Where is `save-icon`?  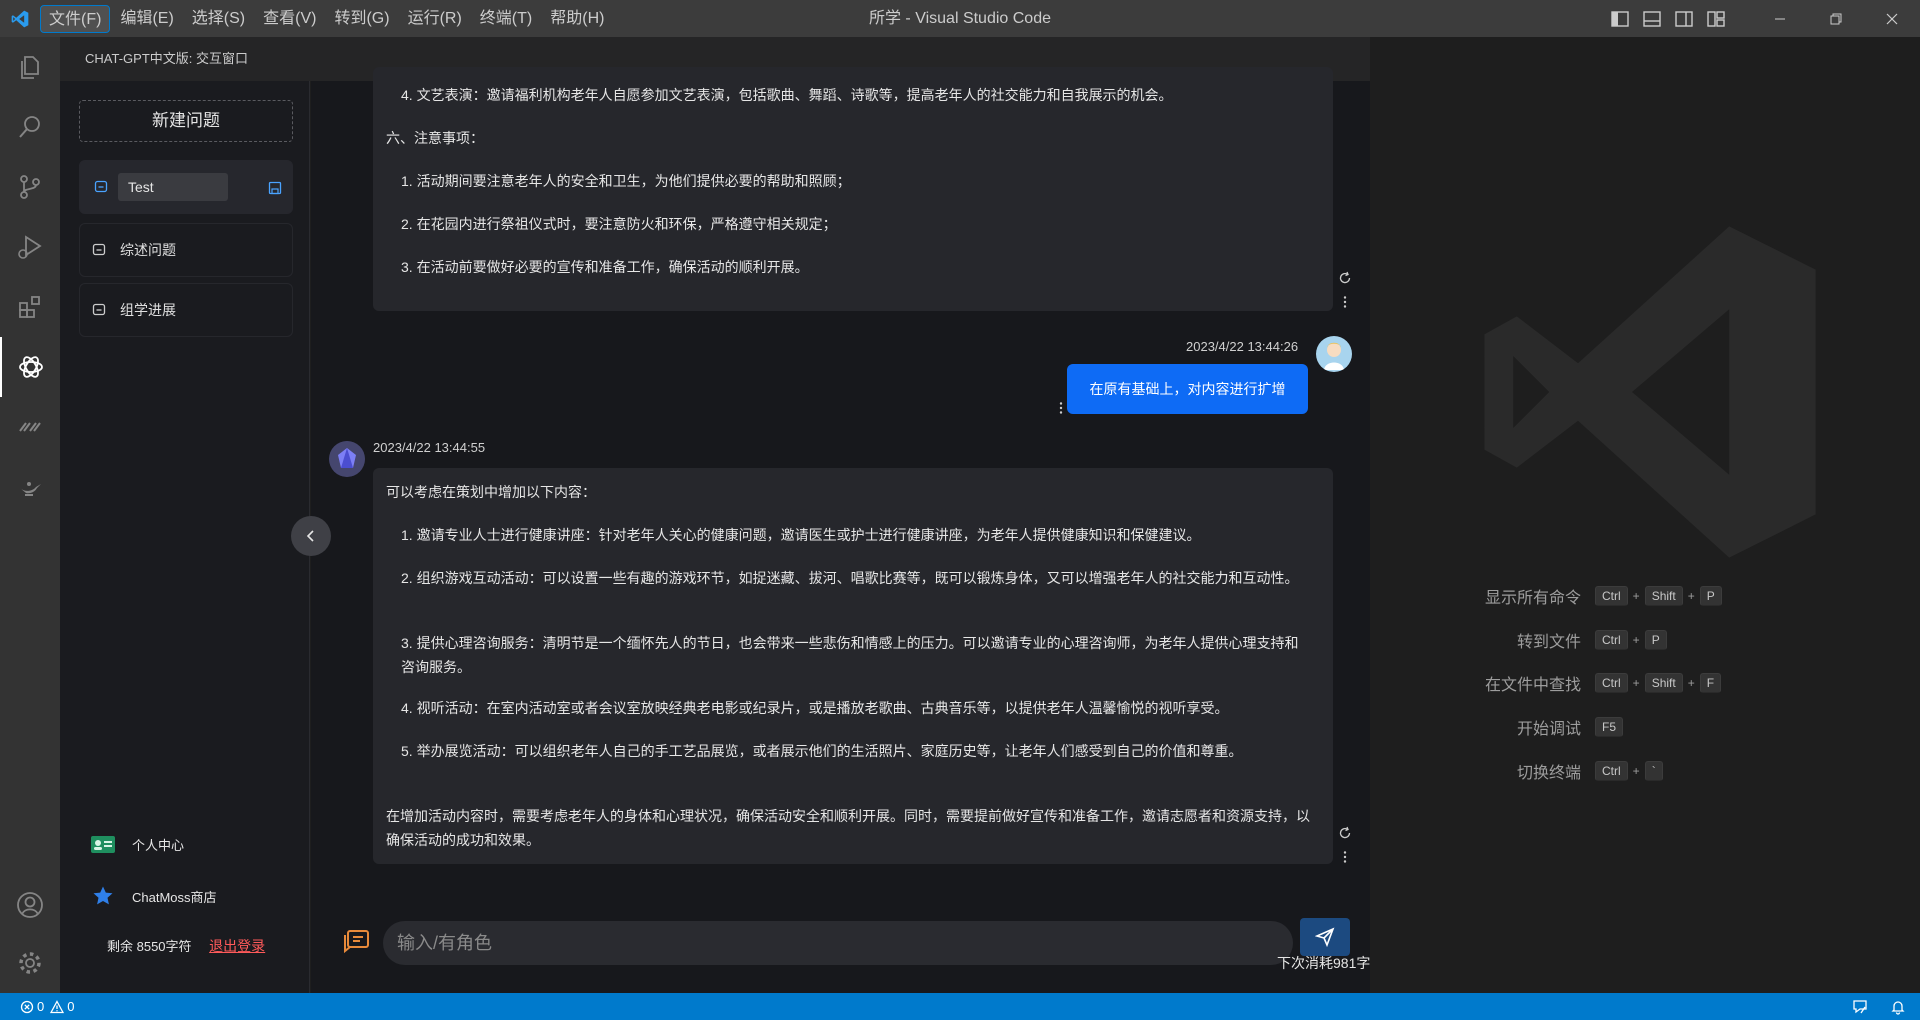 save-icon is located at coordinates (275, 188).